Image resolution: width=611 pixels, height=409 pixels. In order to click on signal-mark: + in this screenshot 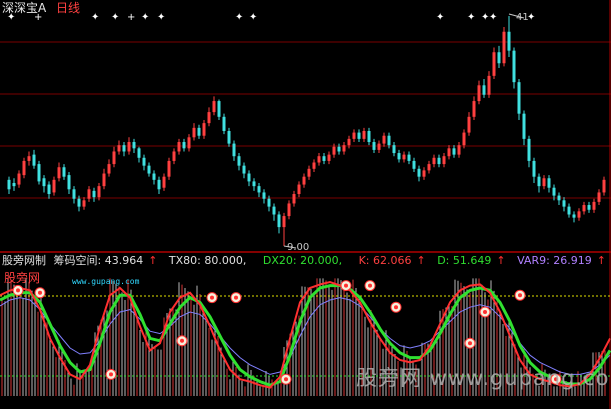, I will do `click(131, 17)`.